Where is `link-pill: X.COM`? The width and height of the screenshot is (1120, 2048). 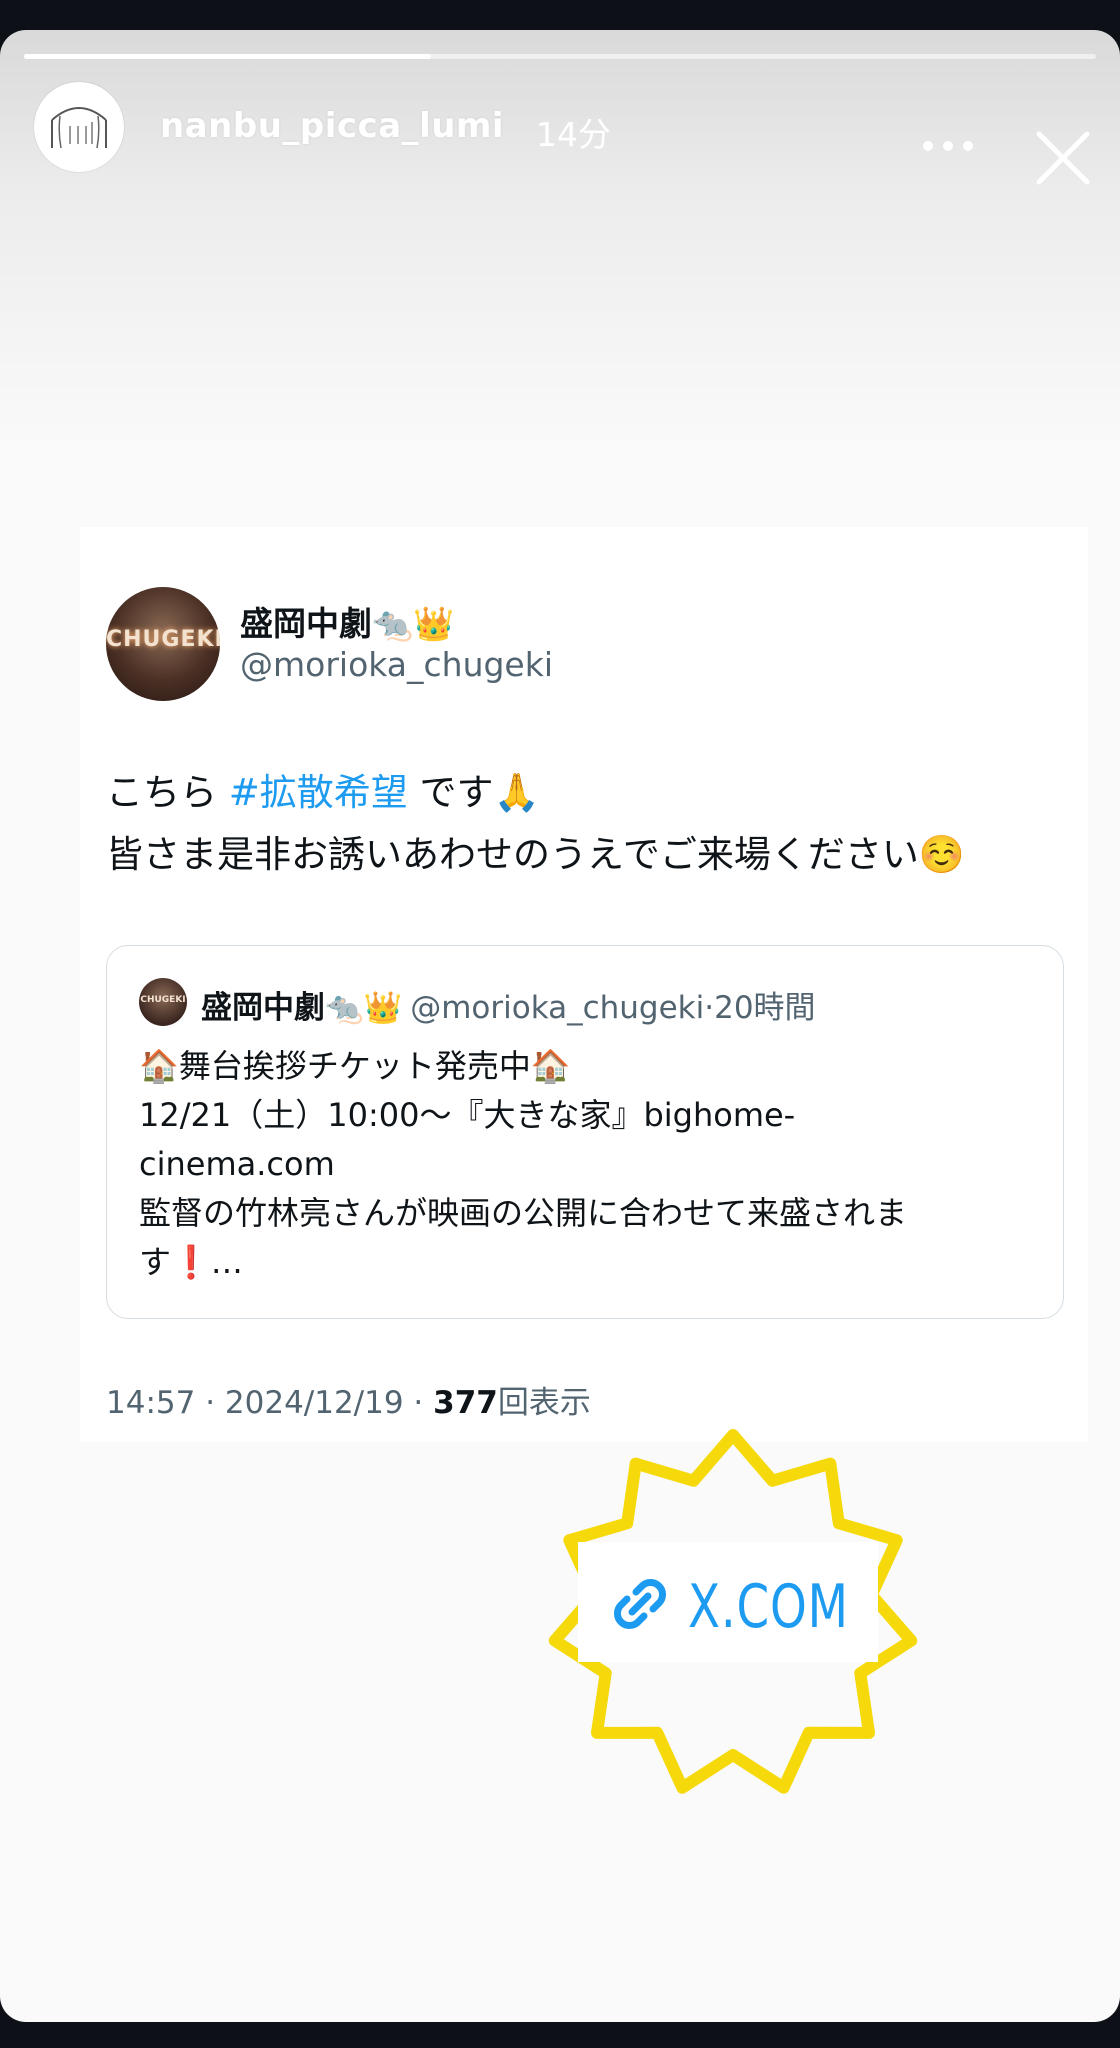 link-pill: X.COM is located at coordinates (728, 1602).